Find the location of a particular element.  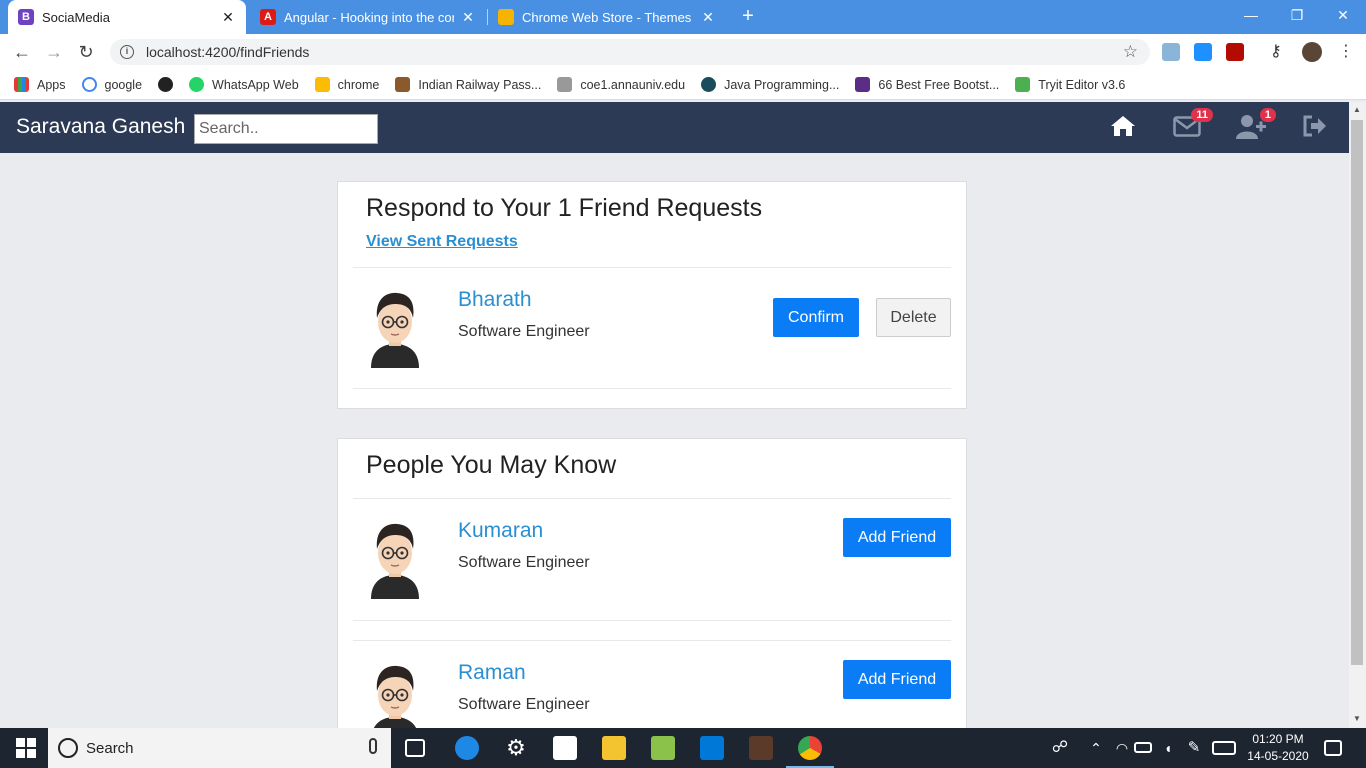

windows-taskbar: Search ⚙ ☍ ⌃ ◠ ◖ ✎ 01:20 PM 14-05-2020 is located at coordinates (683, 748).